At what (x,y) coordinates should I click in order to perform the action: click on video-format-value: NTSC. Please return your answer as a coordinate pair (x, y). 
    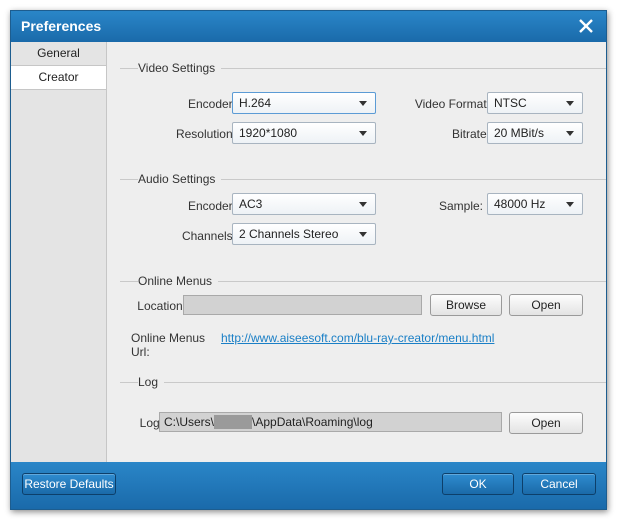
    Looking at the image, I should click on (510, 103).